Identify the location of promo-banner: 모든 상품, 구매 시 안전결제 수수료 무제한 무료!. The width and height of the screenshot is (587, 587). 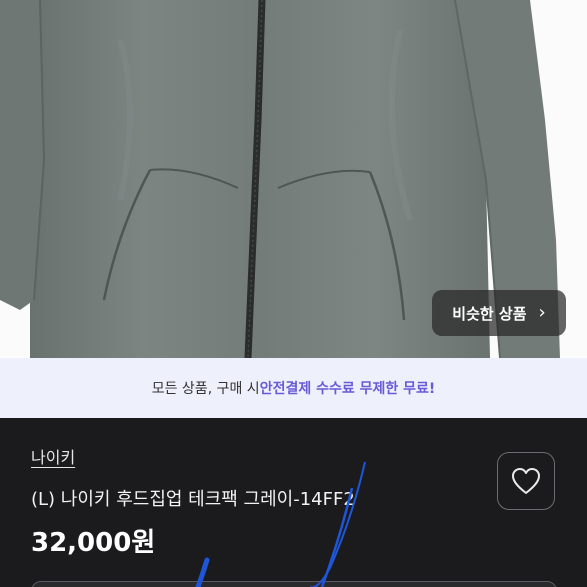
(293, 388).